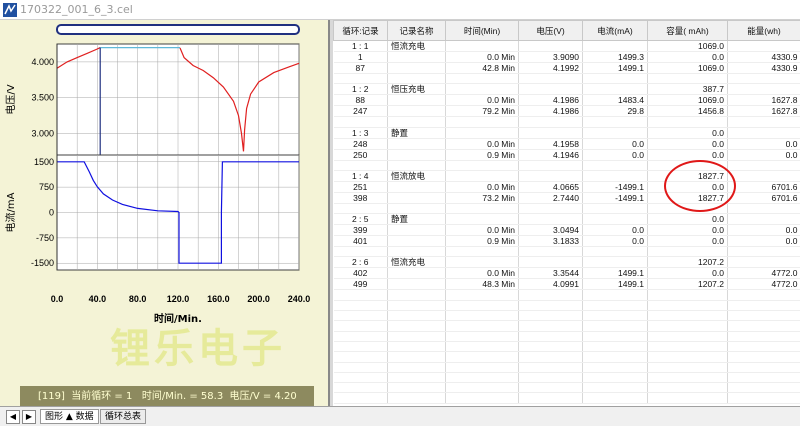  I want to click on column-header: 电流(mA), so click(615, 30).